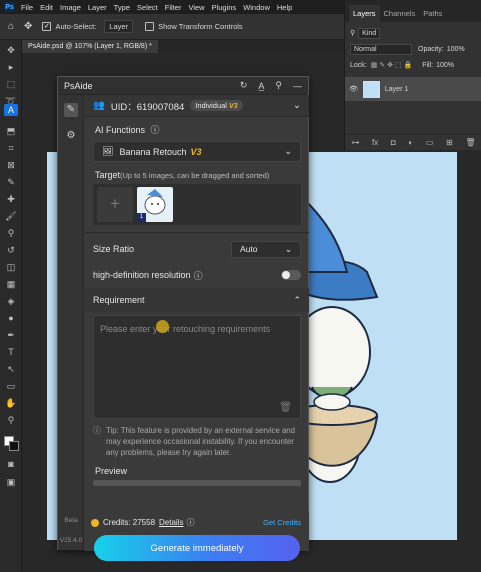 This screenshot has height=572, width=481. What do you see at coordinates (27, 7) in the screenshot?
I see `menu-file: File` at bounding box center [27, 7].